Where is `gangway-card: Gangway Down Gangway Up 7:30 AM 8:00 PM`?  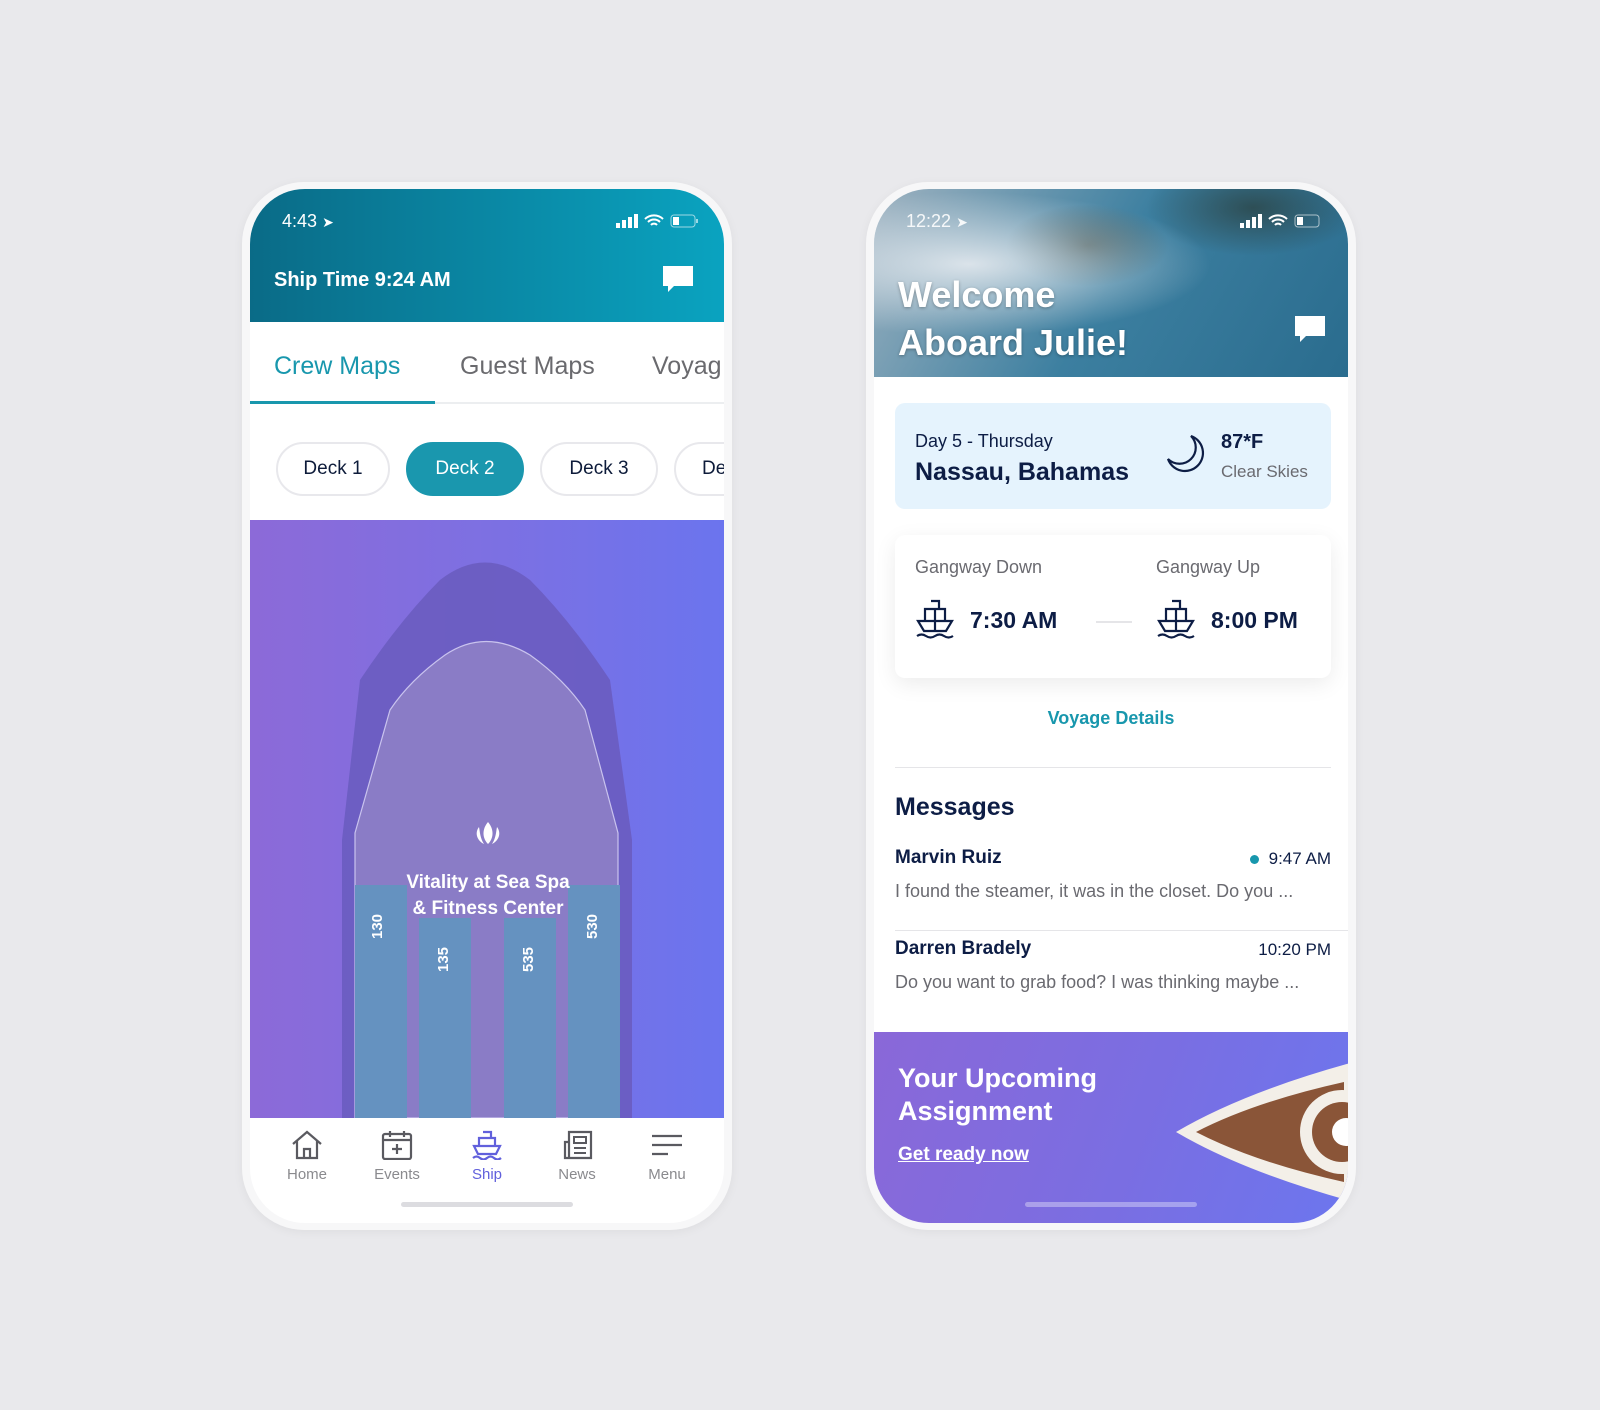
gangway-card: Gangway Down Gangway Up 7:30 AM 8:00 PM is located at coordinates (1113, 606).